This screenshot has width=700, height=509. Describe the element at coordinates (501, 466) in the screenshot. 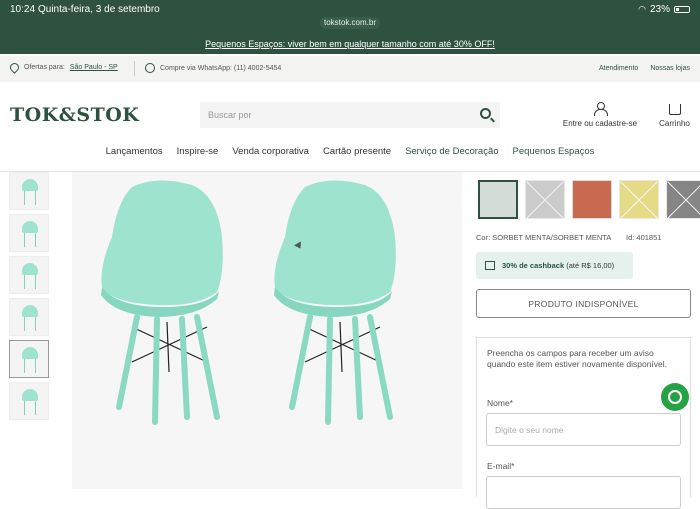

I see `email-label: E-mail*` at that location.